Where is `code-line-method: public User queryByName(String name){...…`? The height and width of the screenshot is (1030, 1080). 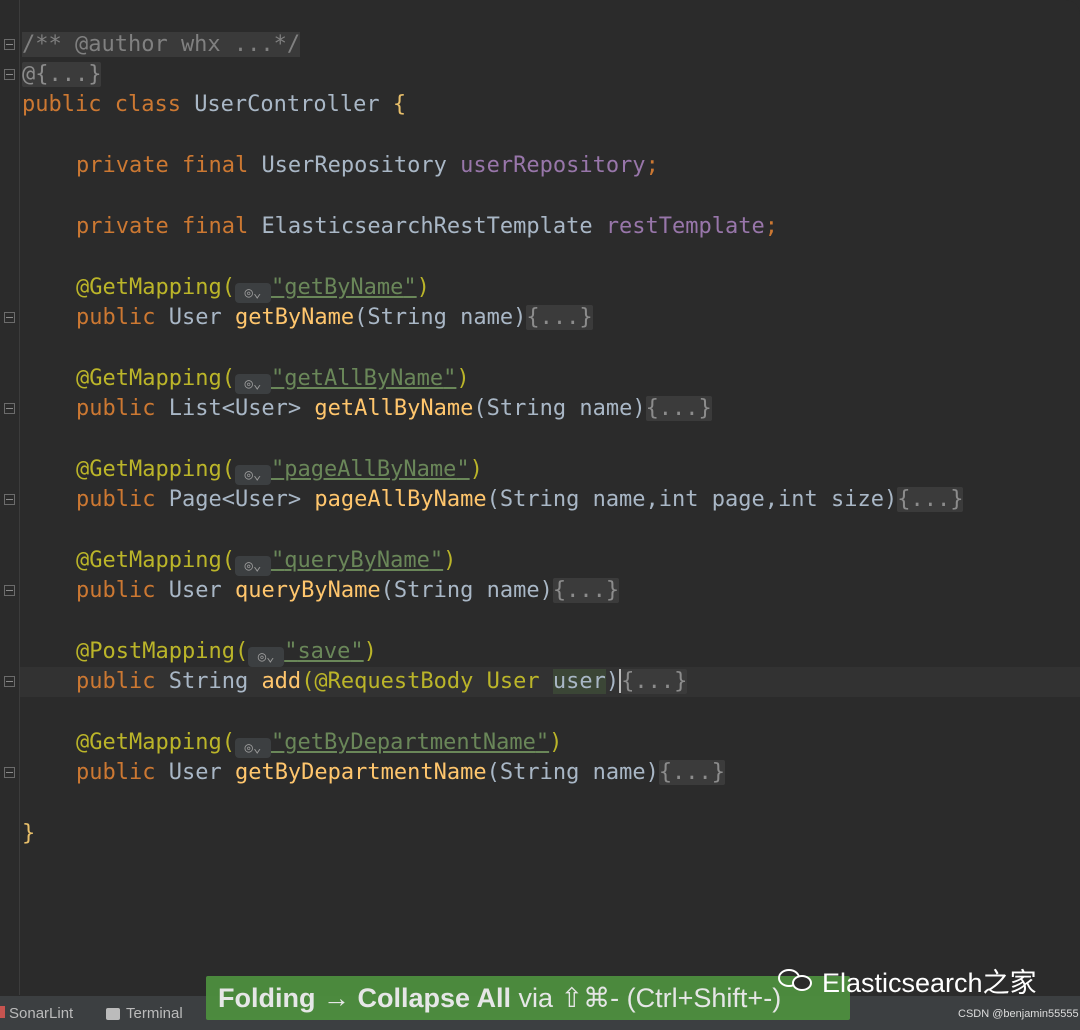
code-line-method: public User queryByName(String name){...… is located at coordinates (348, 591).